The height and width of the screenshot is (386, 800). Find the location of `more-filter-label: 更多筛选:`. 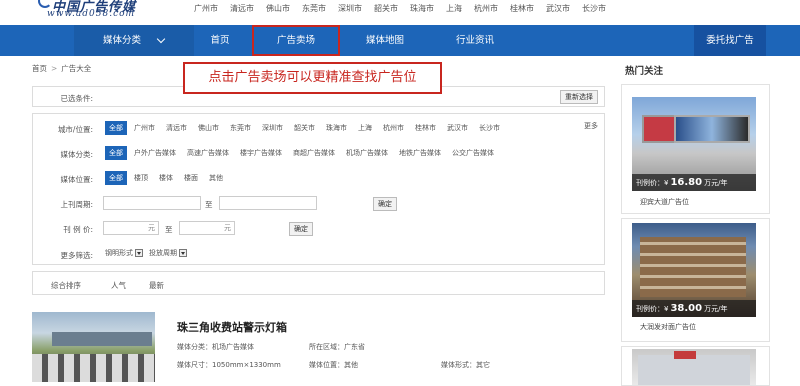

more-filter-label: 更多筛选: is located at coordinates (76, 255).